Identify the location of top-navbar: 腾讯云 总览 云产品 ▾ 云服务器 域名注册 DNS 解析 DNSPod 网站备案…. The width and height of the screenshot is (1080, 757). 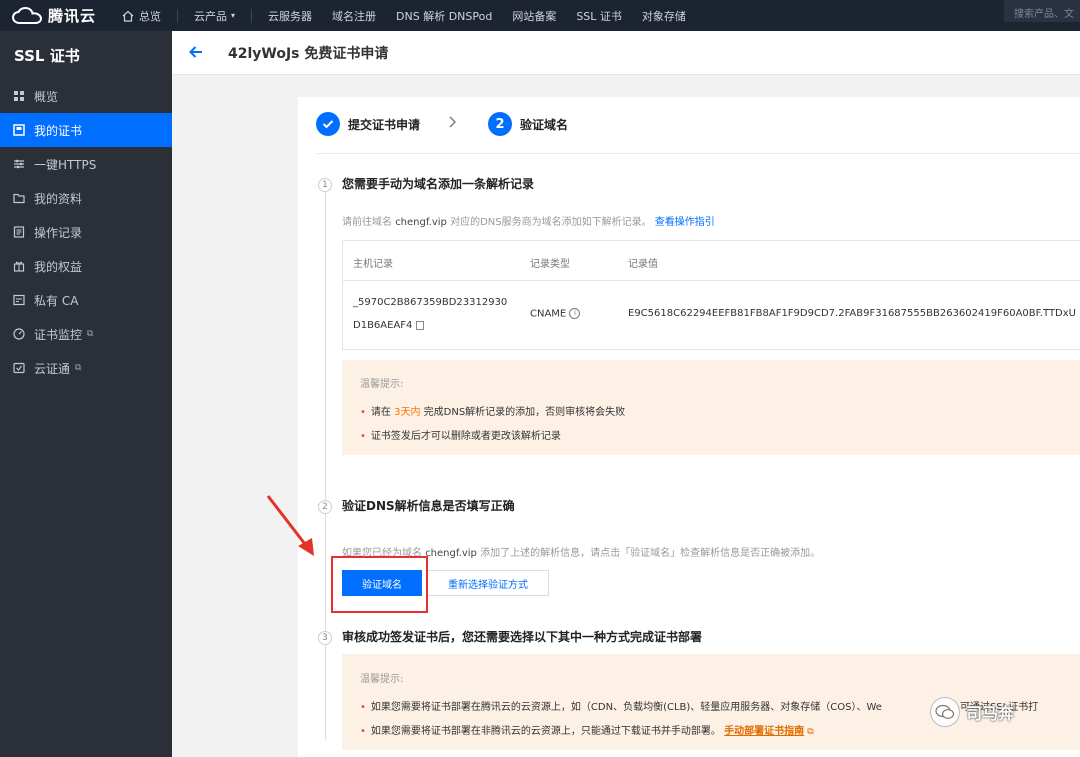
(540, 15).